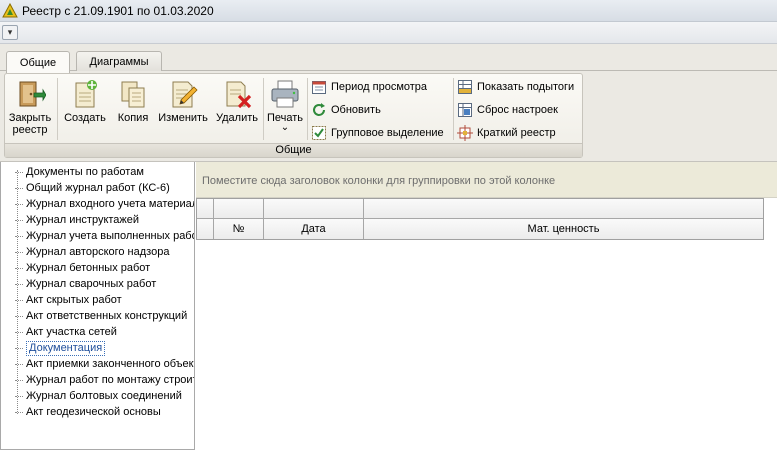 Image resolution: width=777 pixels, height=450 pixels. I want to click on tree-item-label: Документация, so click(66, 348).